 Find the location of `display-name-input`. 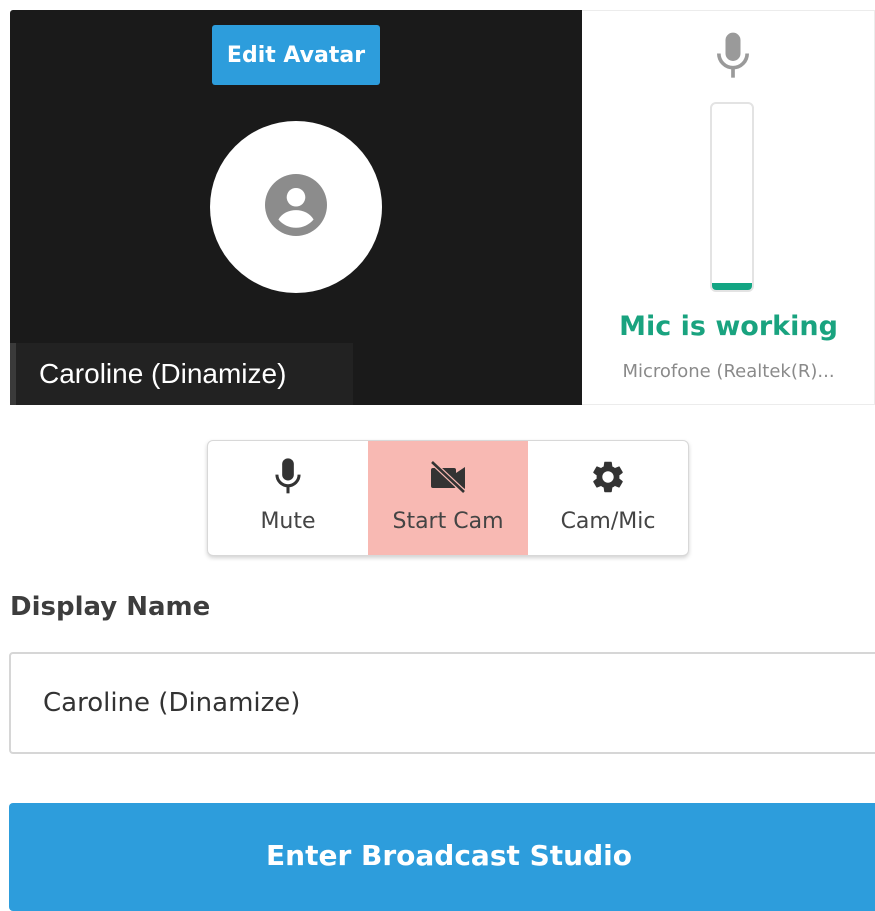

display-name-input is located at coordinates (442, 703).